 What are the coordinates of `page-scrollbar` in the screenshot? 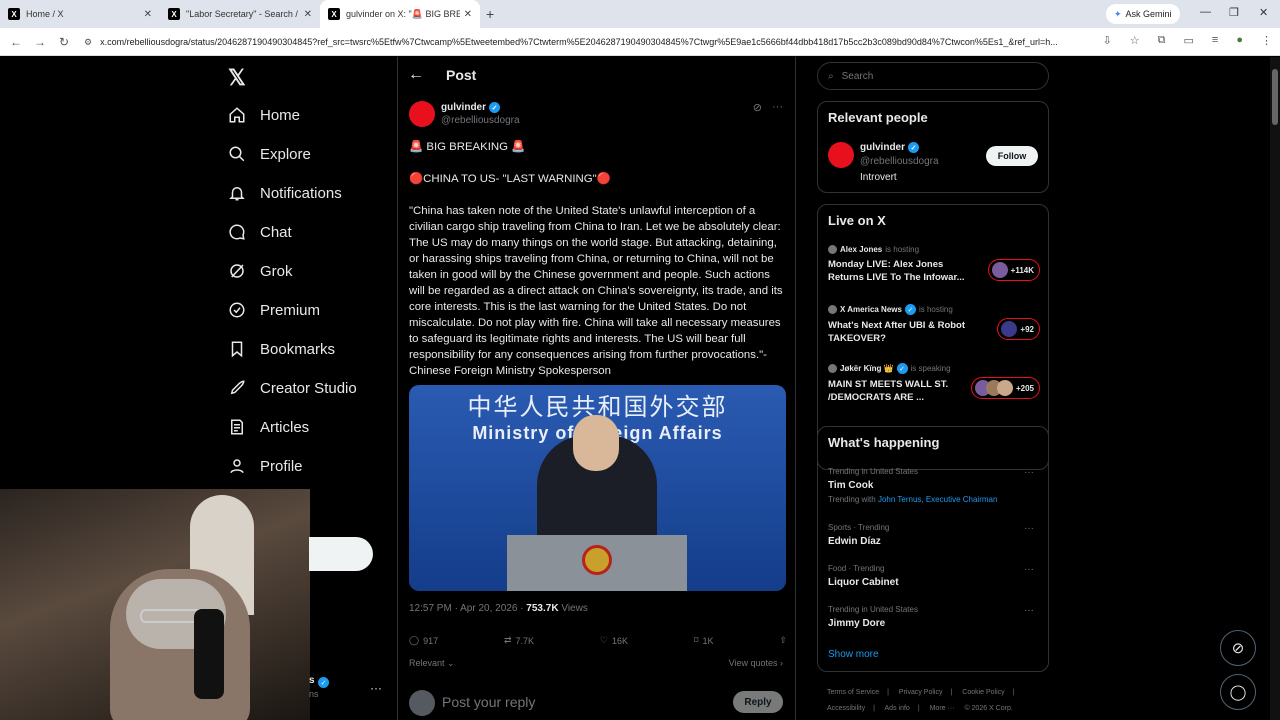 It's located at (1275, 388).